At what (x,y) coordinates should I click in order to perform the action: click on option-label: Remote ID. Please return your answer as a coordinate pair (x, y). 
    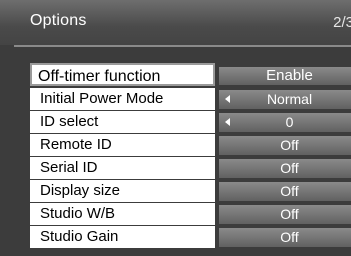
    Looking at the image, I should click on (122, 145).